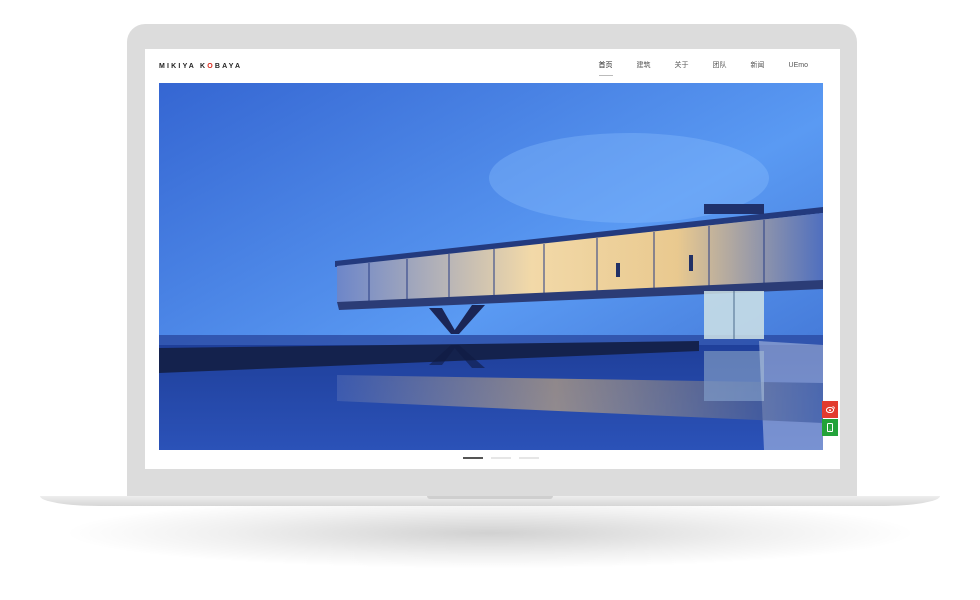  What do you see at coordinates (758, 66) in the screenshot?
I see `nav-item-news: 新闻` at bounding box center [758, 66].